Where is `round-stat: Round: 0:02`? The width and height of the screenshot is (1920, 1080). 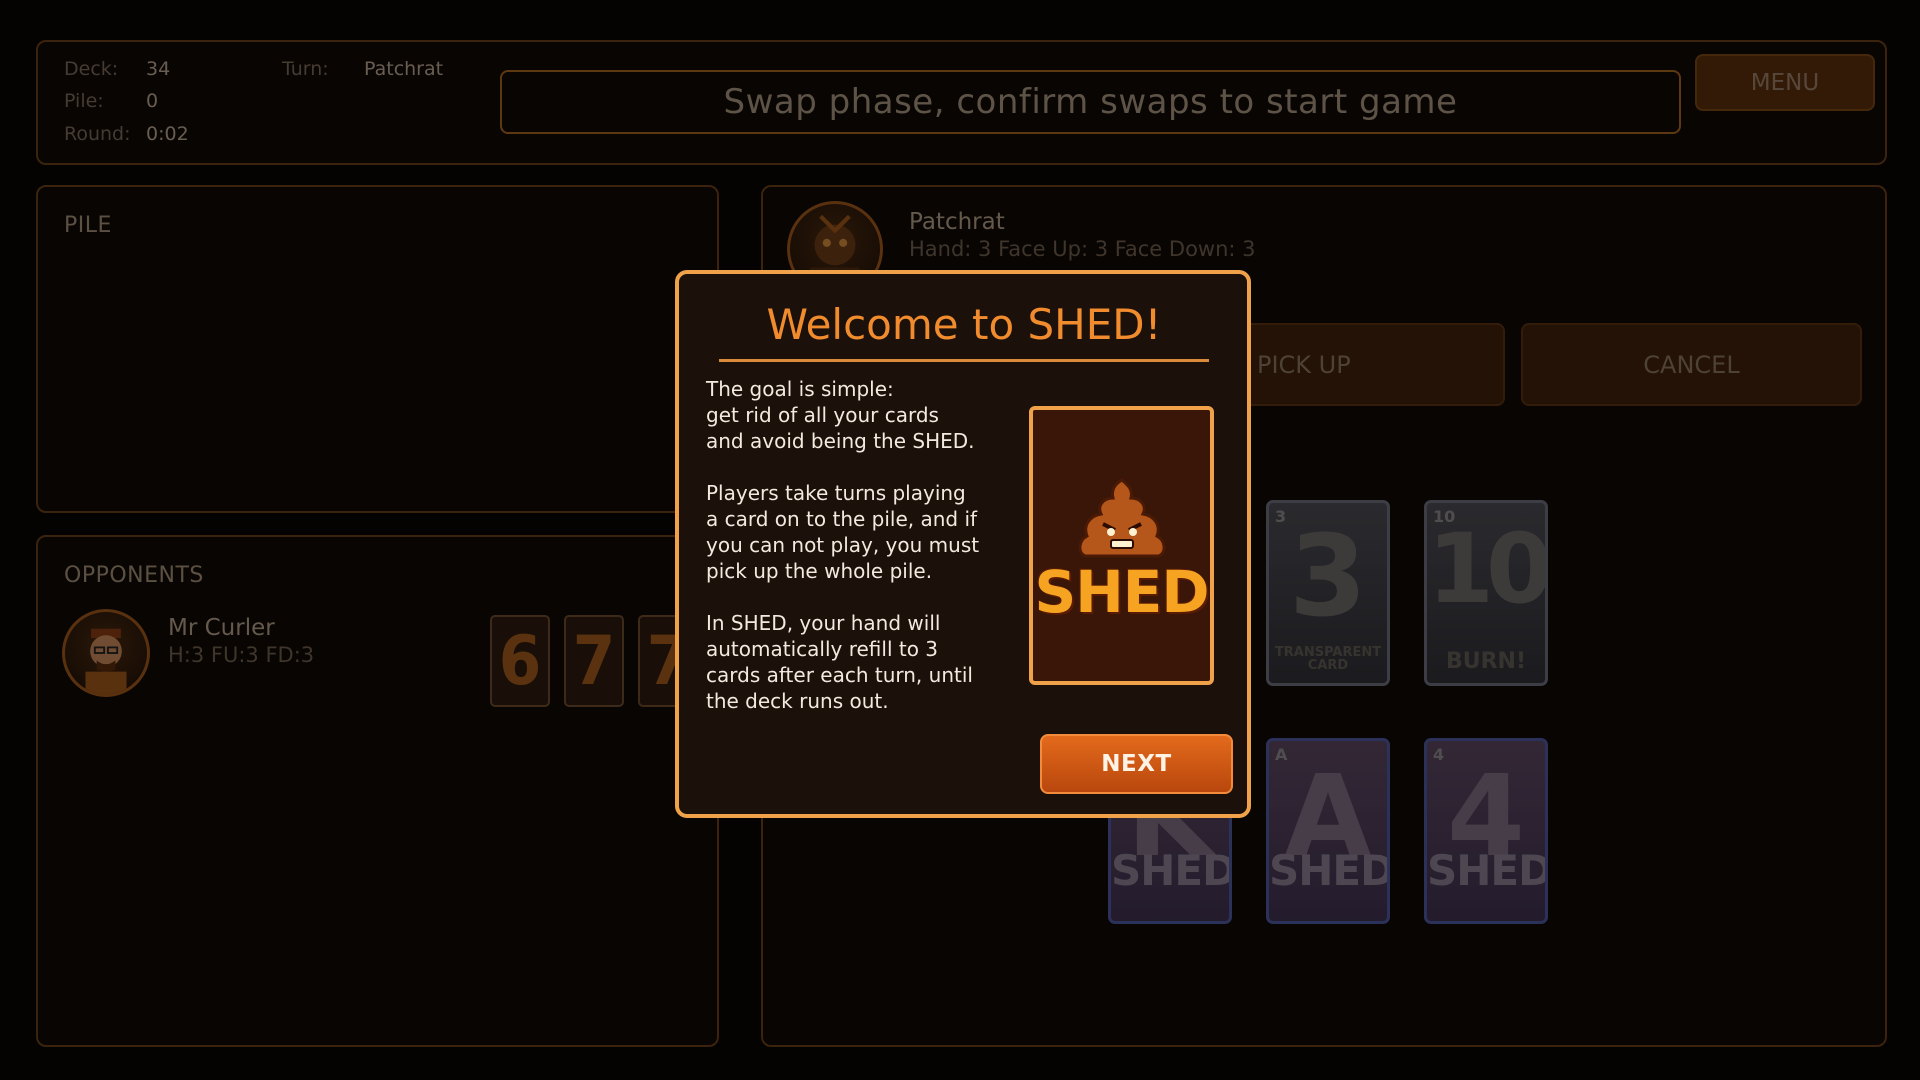
round-stat: Round: 0:02 is located at coordinates (126, 134).